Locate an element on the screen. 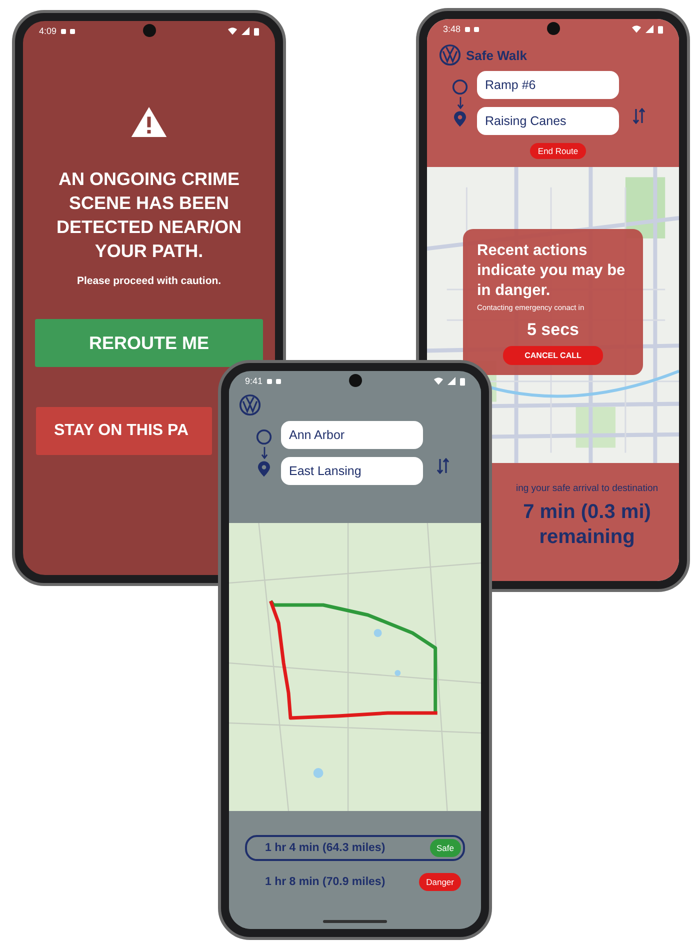 The image size is (696, 942). alert-message: AN ONGOING CRIME SCENE HAS BEEN DETECTED NEAR/ON YOUR PATH. is located at coordinates (148, 215).